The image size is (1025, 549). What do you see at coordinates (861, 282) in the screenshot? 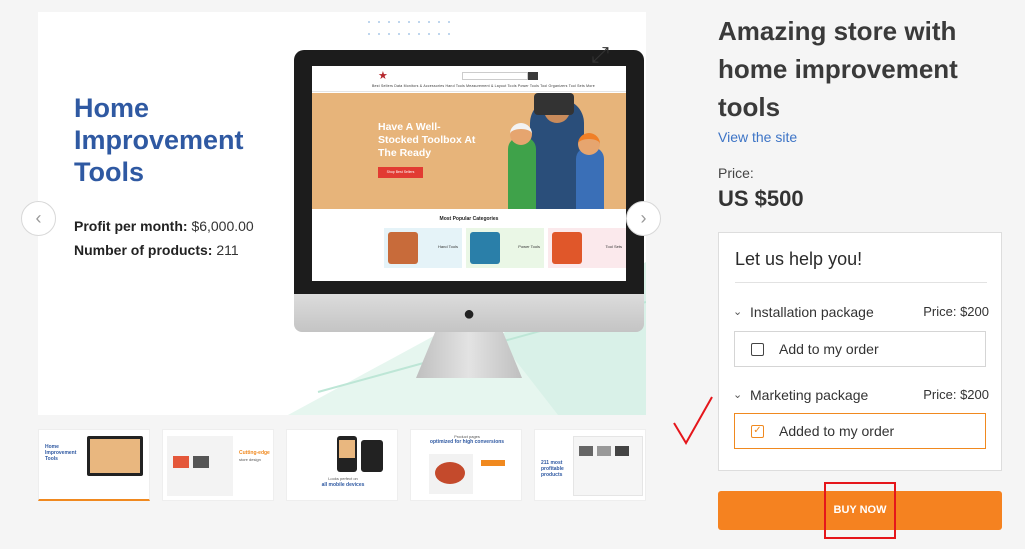
I see `divider` at bounding box center [861, 282].